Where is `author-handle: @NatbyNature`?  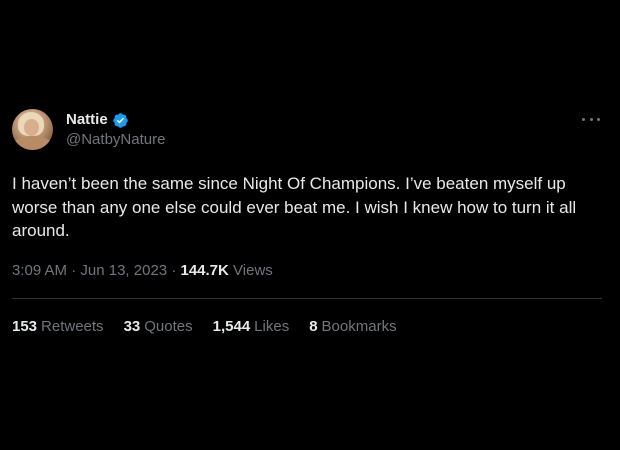 author-handle: @NatbyNature is located at coordinates (115, 140).